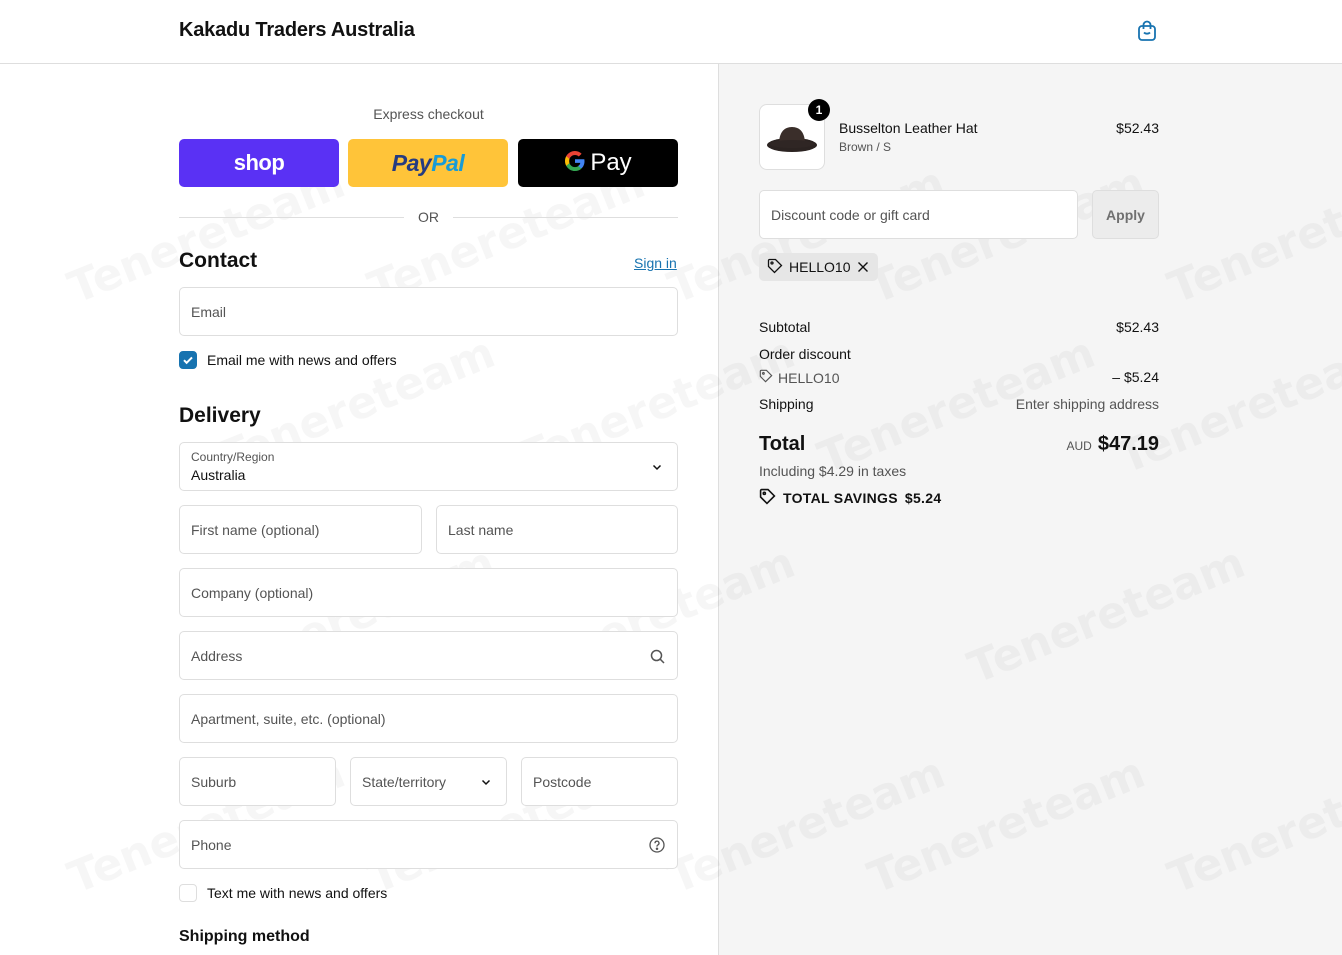 This screenshot has height=955, width=1342. I want to click on sms-news-option: Text me with news and offers, so click(283, 893).